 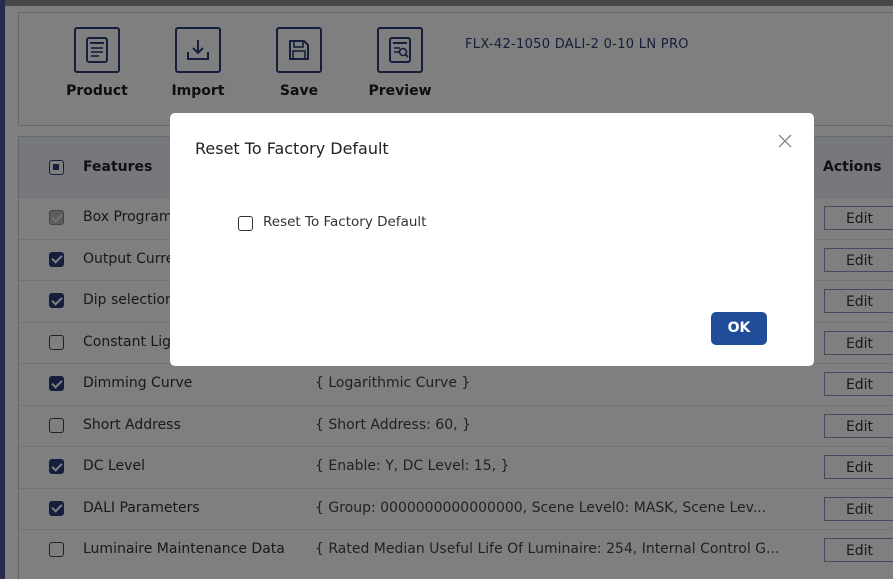 I want to click on modal-title: Reset To Factory Default, so click(x=292, y=148).